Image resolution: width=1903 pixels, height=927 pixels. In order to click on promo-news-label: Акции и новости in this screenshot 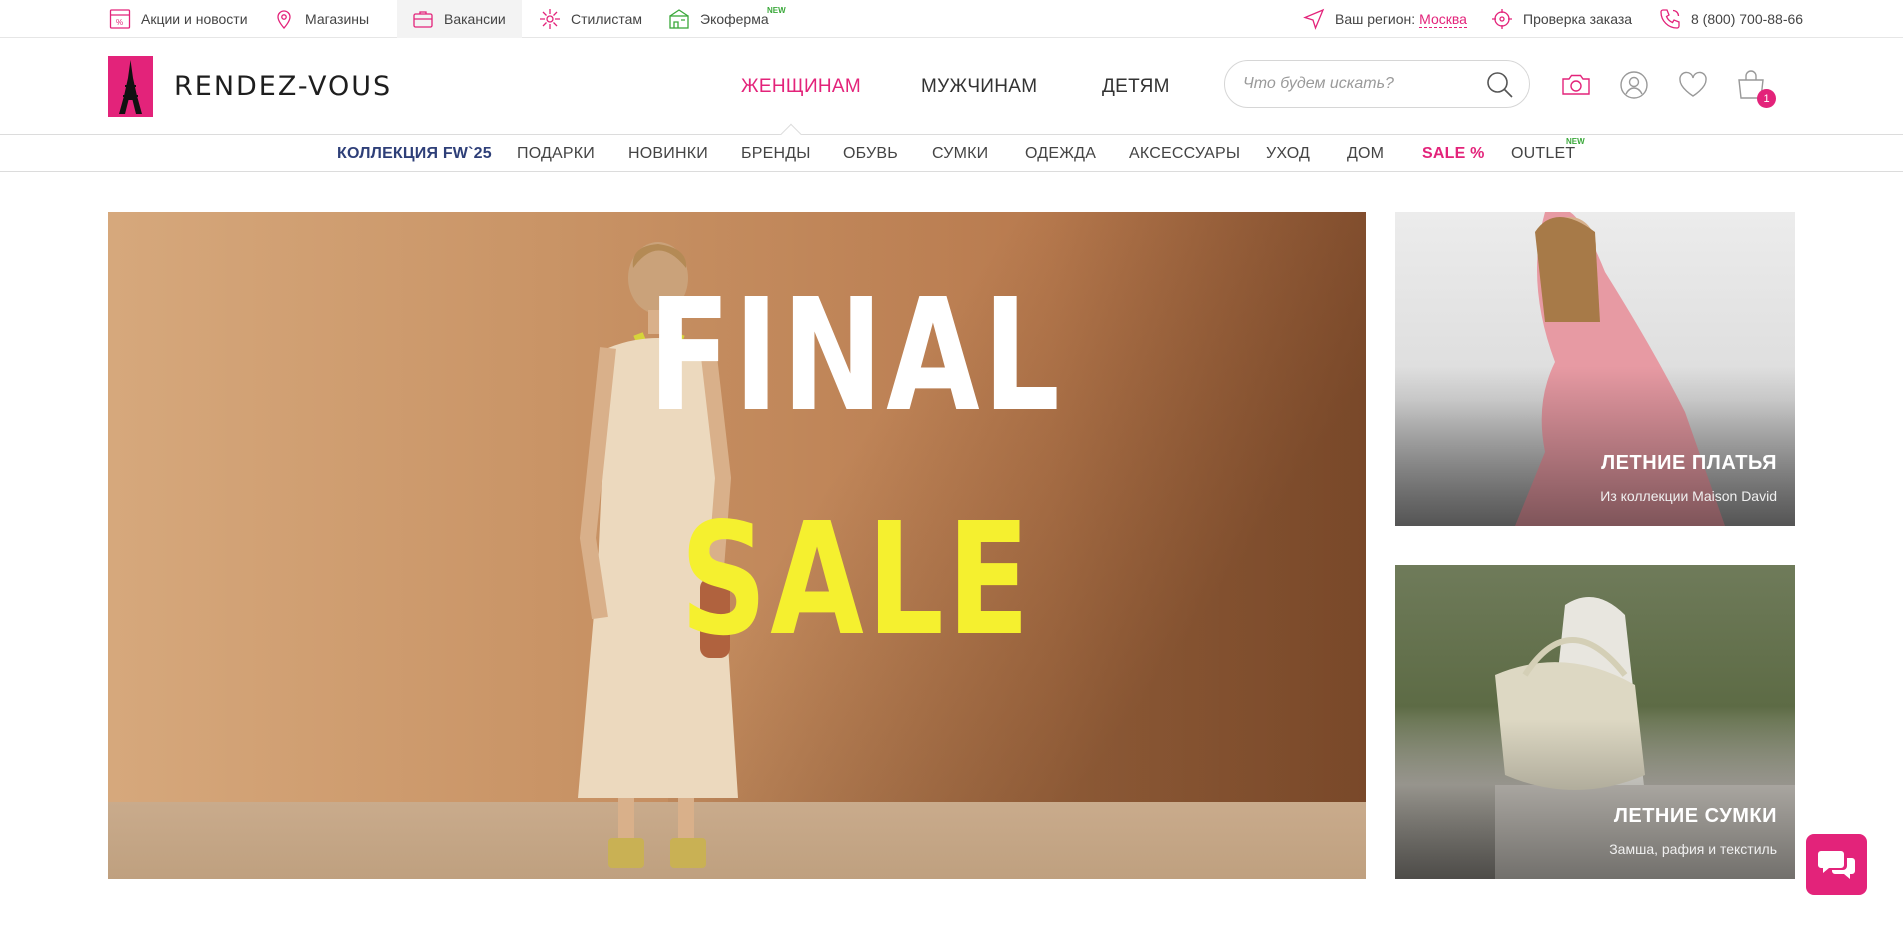, I will do `click(194, 19)`.